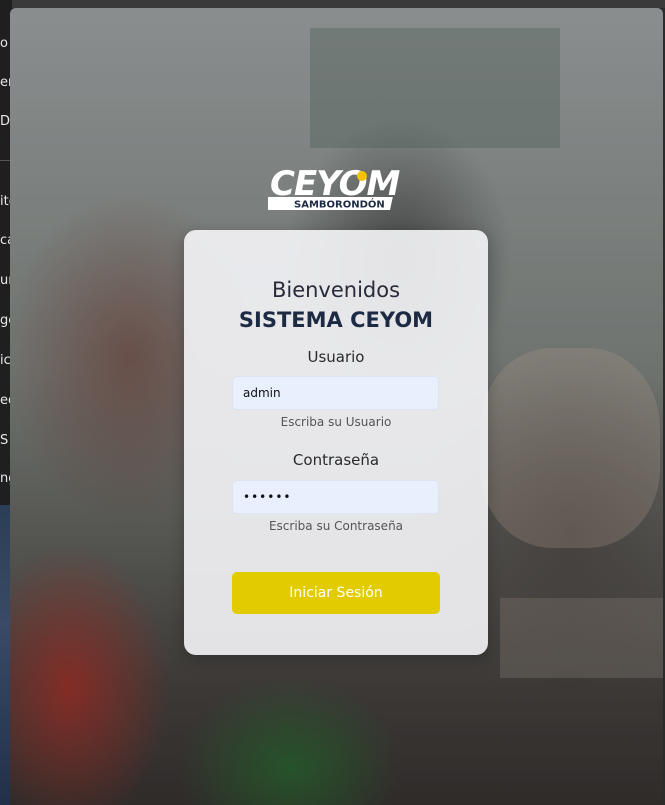 The height and width of the screenshot is (805, 665). Describe the element at coordinates (335, 497) in the screenshot. I see `password-input: ••••••` at that location.